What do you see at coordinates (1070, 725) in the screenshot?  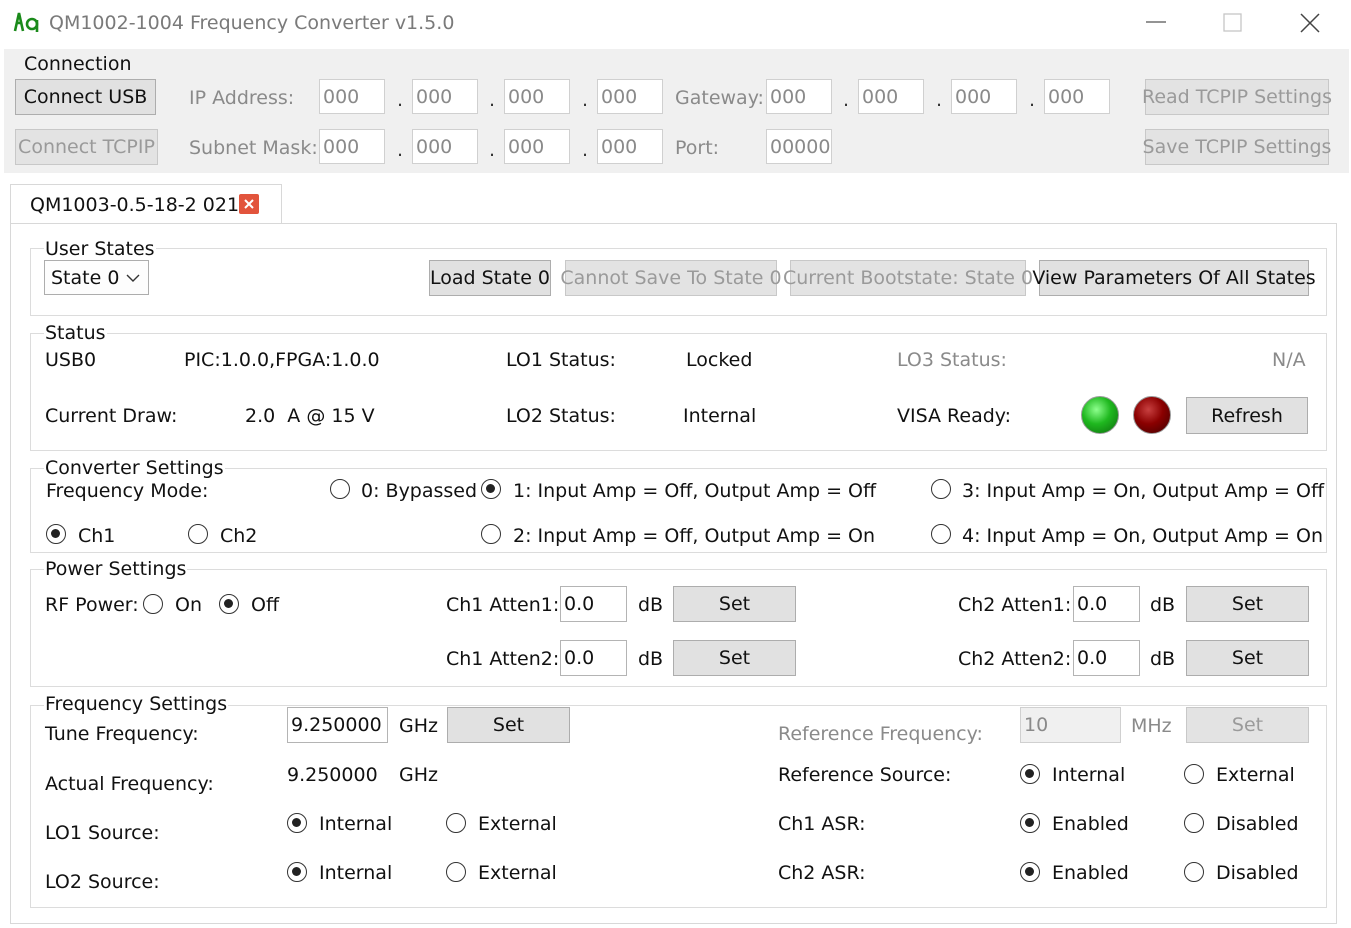 I see `reference-frequency-field: 10` at bounding box center [1070, 725].